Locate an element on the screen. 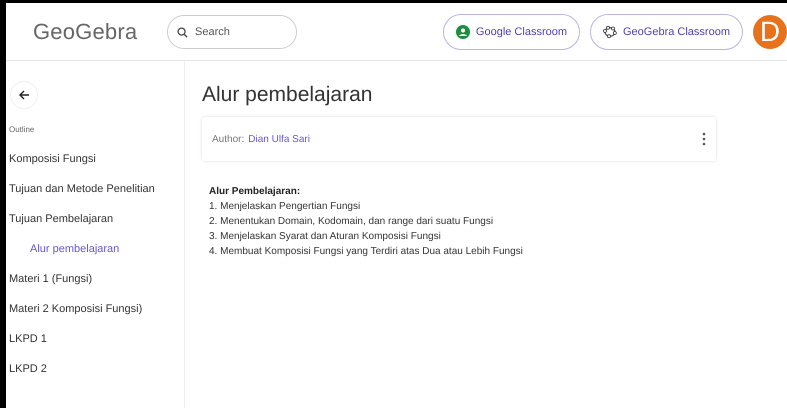 Image resolution: width=787 pixels, height=408 pixels. page-title: Alur pembelajaran is located at coordinates (288, 95).